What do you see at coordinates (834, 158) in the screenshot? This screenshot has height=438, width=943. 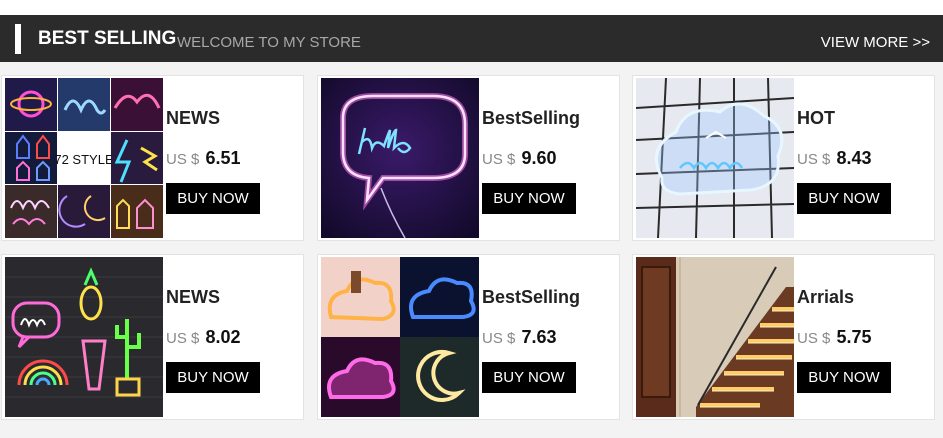 I see `product-price: US $ 8.43` at bounding box center [834, 158].